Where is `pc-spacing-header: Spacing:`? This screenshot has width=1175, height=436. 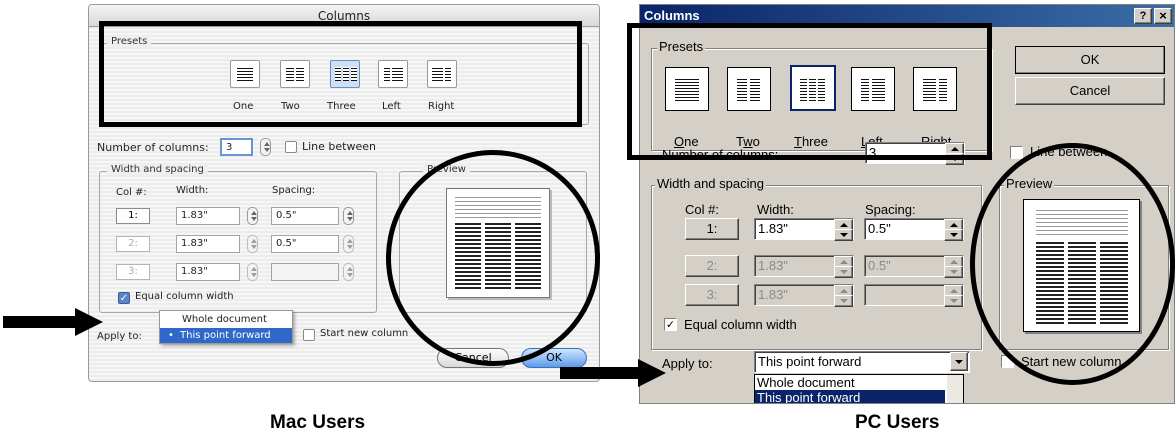 pc-spacing-header: Spacing: is located at coordinates (890, 209).